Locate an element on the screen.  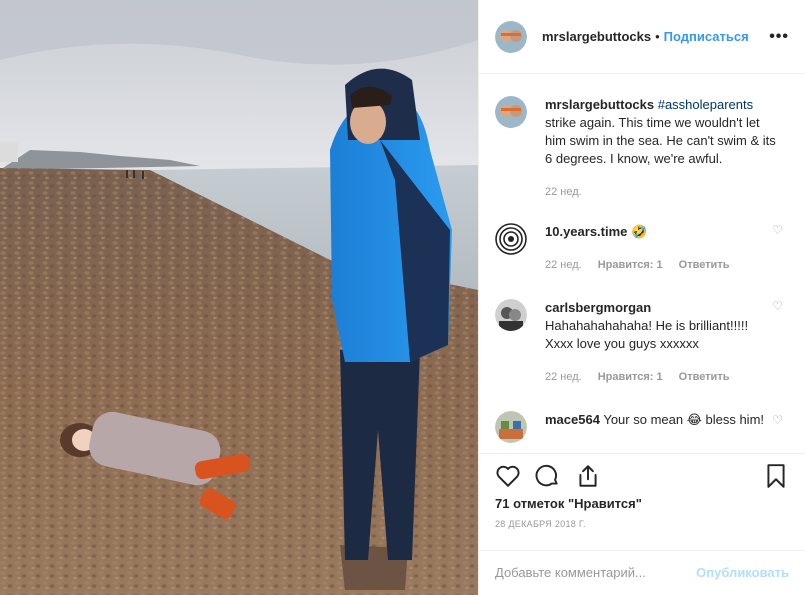
comment-text: 🤣 is located at coordinates (639, 231).